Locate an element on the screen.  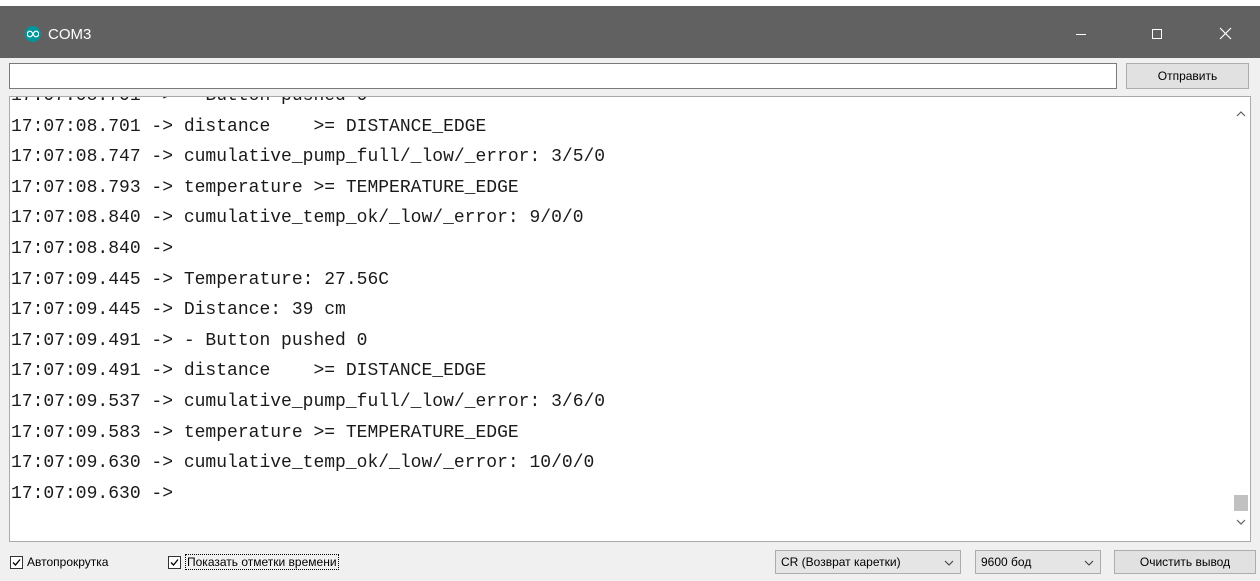
minimize-icon is located at coordinates (1081, 36).